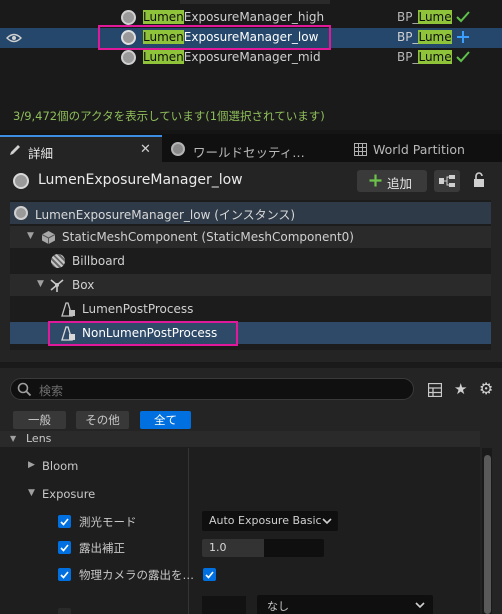 The width and height of the screenshot is (502, 614). What do you see at coordinates (460, 389) in the screenshot?
I see `star-icon: ★` at bounding box center [460, 389].